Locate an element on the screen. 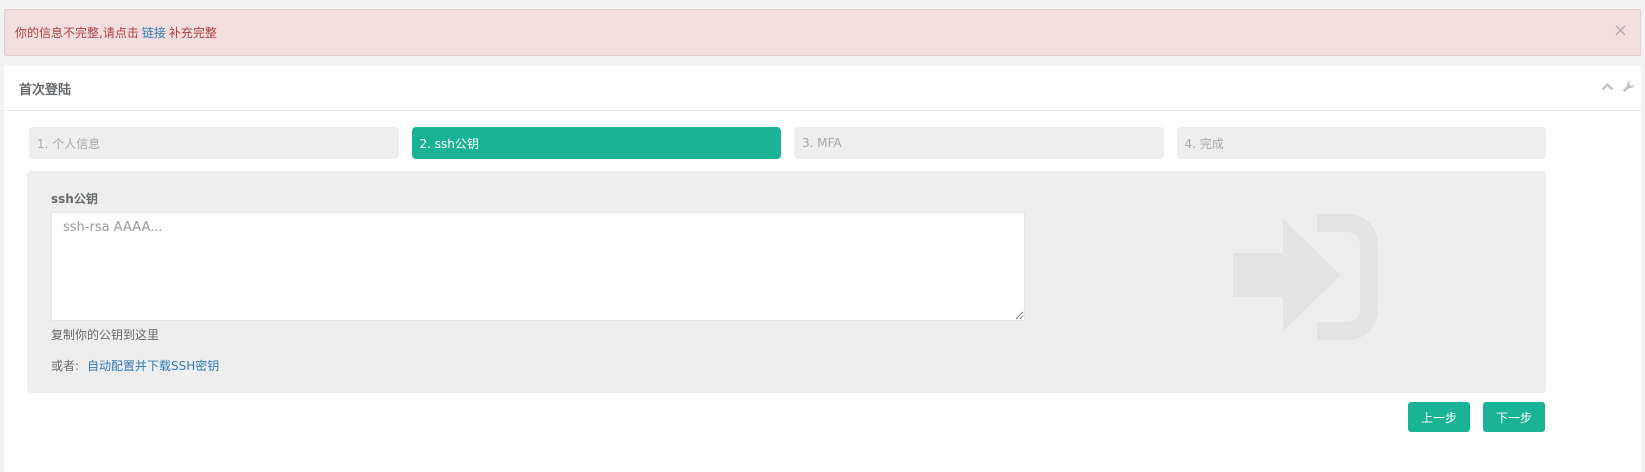  panel-title: 首次登陆 is located at coordinates (822, 88).